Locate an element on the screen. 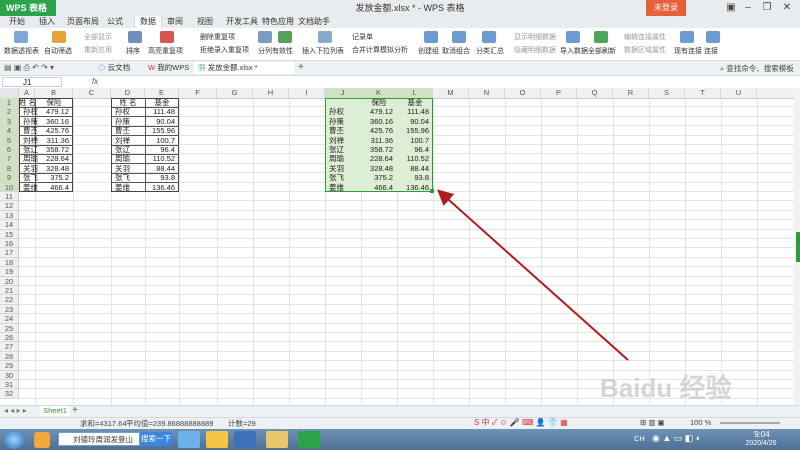 The height and width of the screenshot is (450, 800). explorer-icon is located at coordinates (277, 439).